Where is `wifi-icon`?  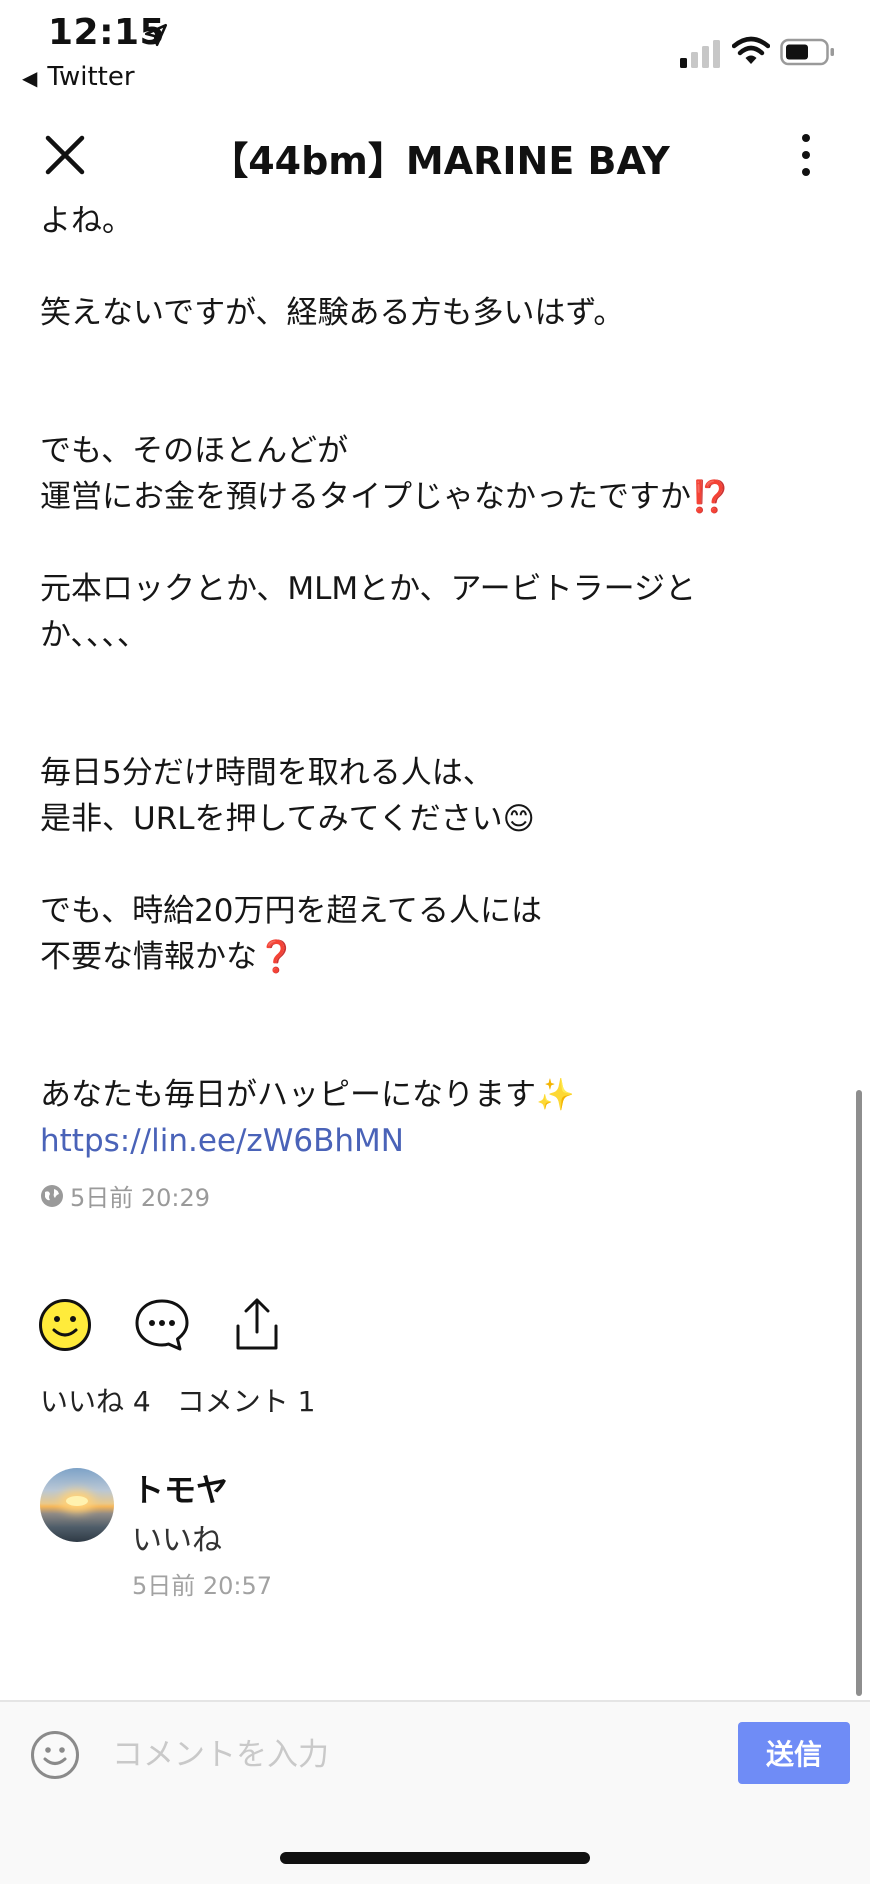
wifi-icon is located at coordinates (751, 50).